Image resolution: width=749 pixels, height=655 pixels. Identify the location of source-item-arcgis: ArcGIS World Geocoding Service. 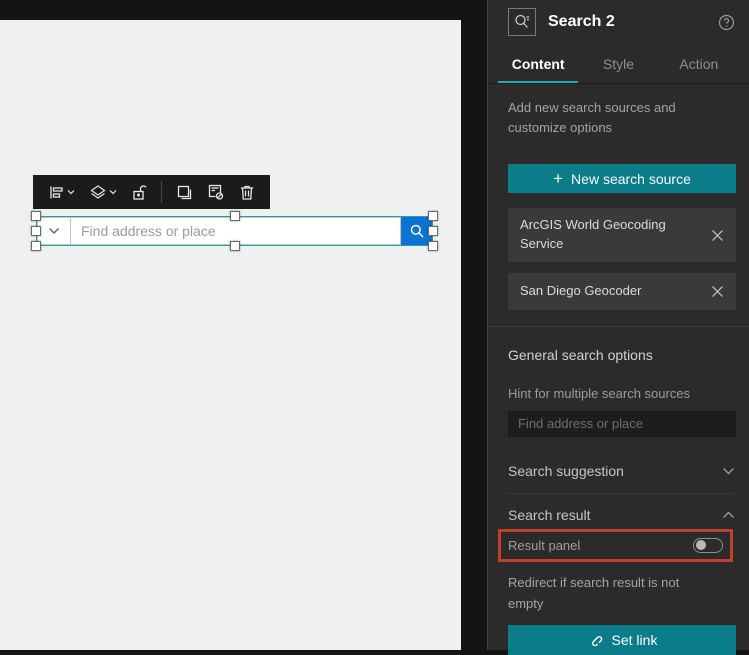
(622, 235).